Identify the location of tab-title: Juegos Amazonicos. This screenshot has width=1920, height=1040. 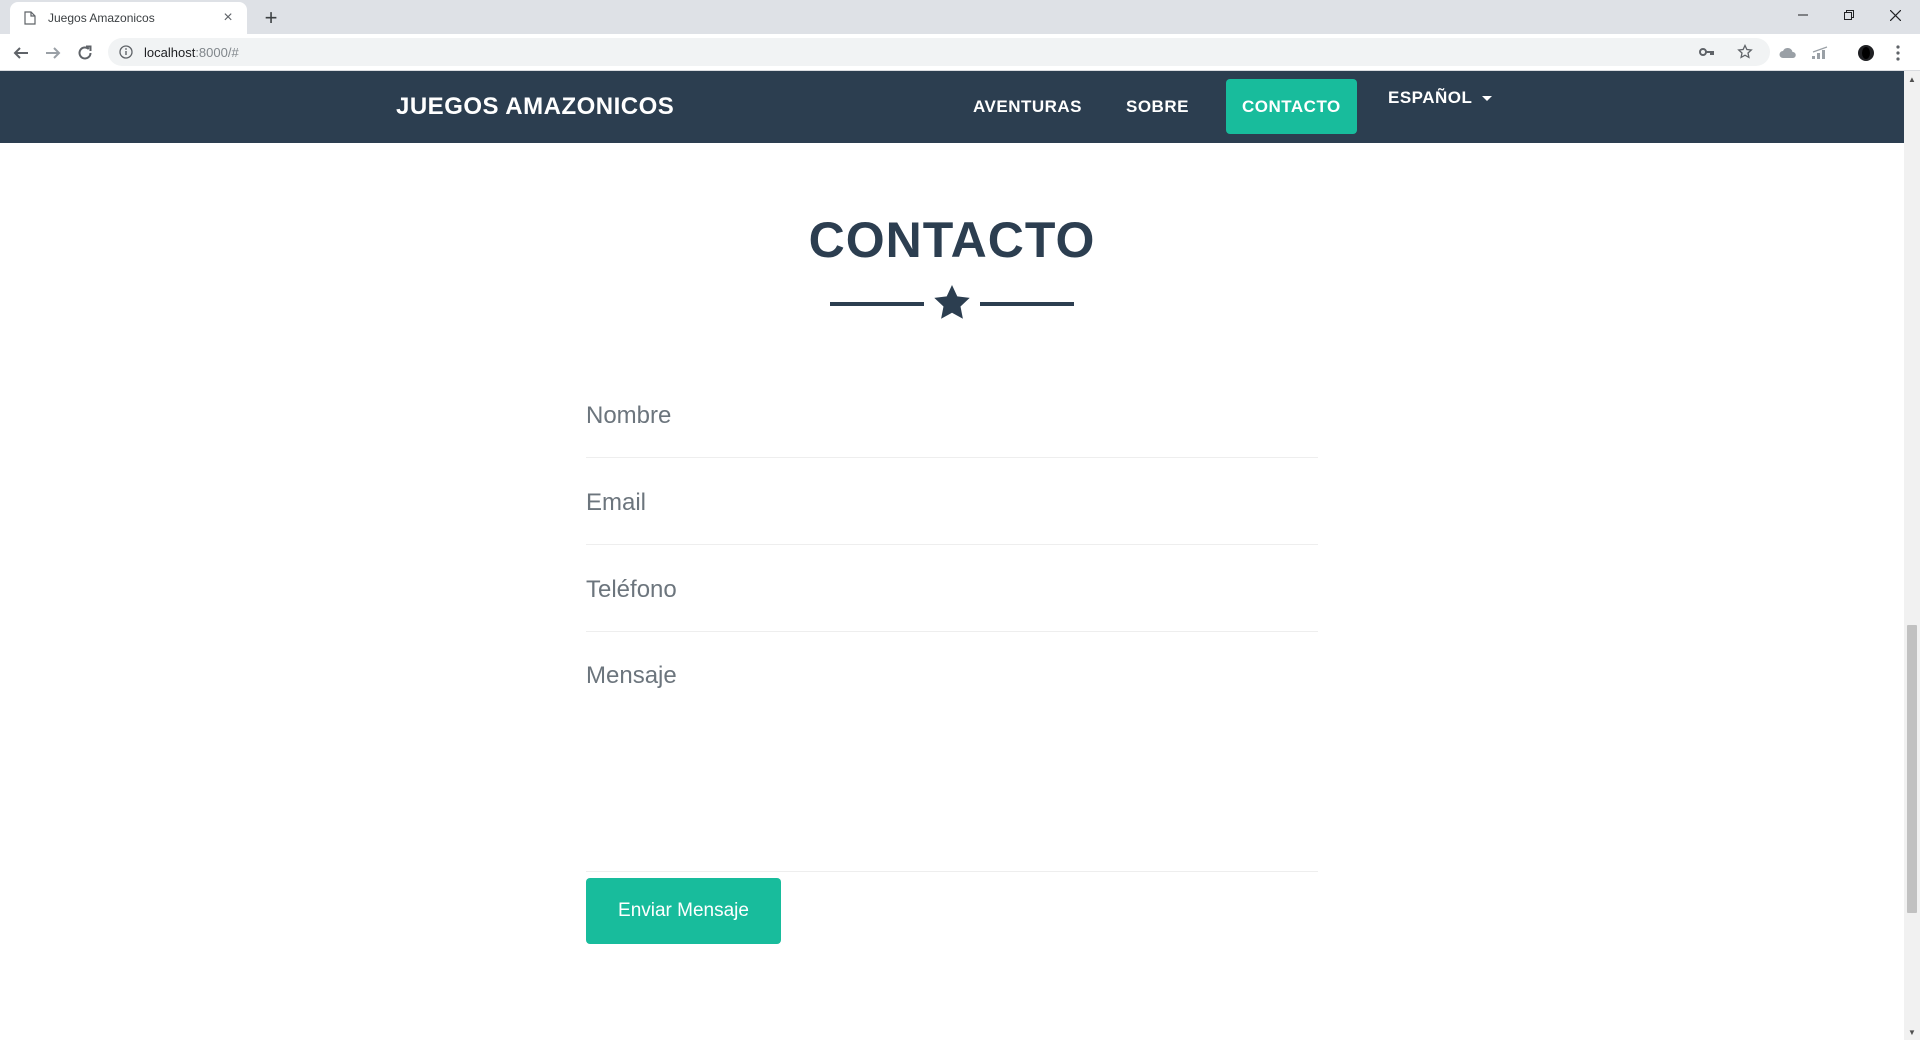
(101, 18).